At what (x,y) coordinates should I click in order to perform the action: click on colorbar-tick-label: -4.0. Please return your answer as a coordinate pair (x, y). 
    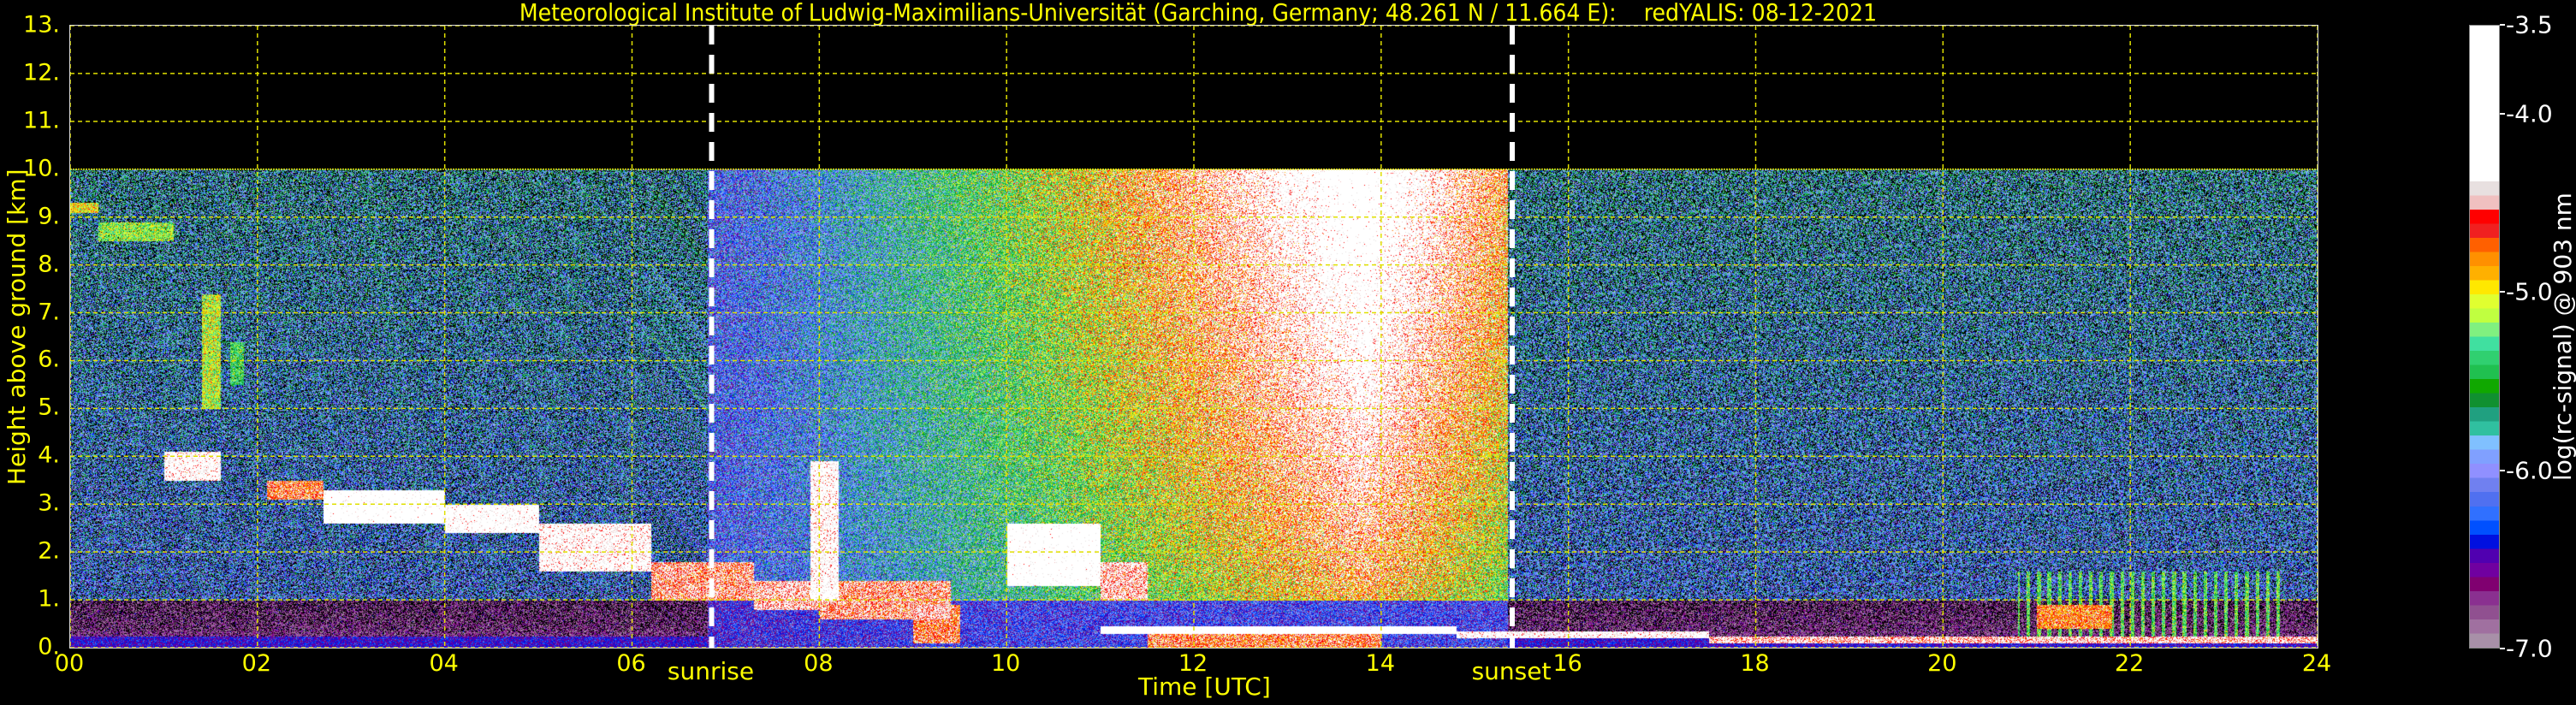
    Looking at the image, I should click on (2529, 113).